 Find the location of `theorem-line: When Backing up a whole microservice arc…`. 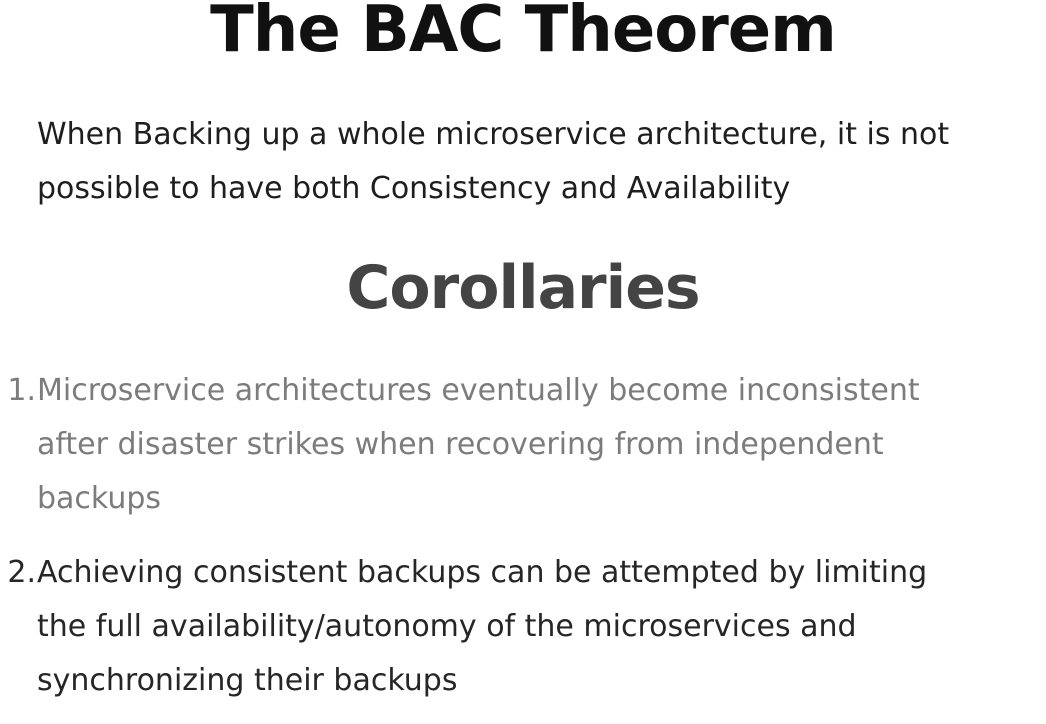

theorem-line: When Backing up a whole microservice arc… is located at coordinates (493, 134).